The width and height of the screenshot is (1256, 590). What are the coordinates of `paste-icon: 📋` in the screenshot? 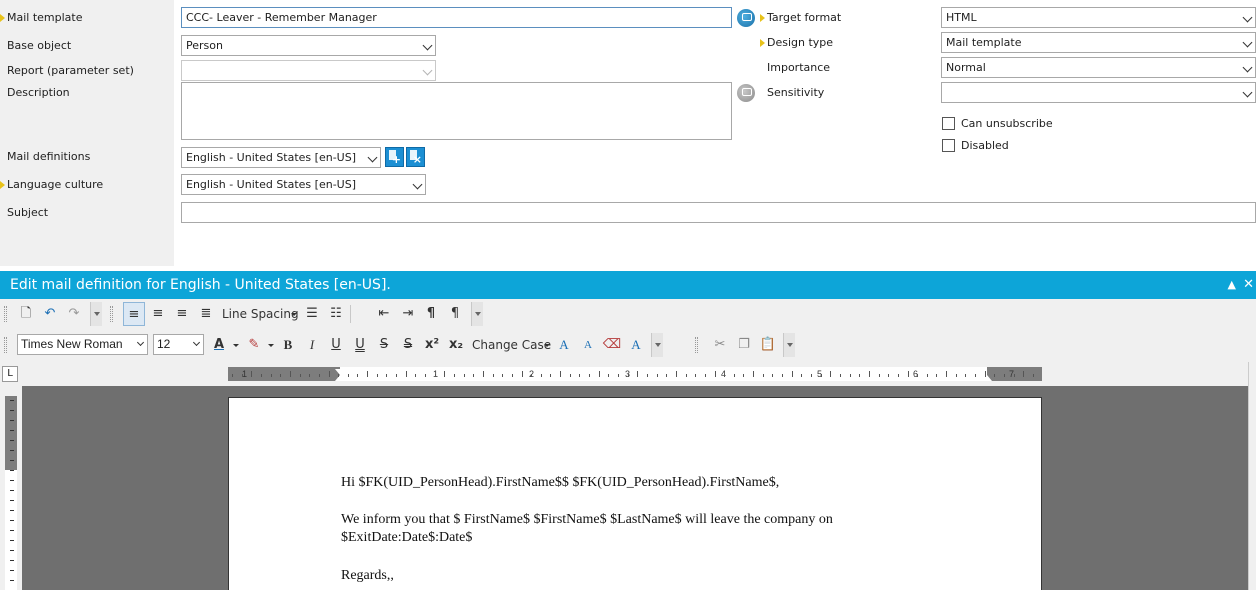 It's located at (768, 345).